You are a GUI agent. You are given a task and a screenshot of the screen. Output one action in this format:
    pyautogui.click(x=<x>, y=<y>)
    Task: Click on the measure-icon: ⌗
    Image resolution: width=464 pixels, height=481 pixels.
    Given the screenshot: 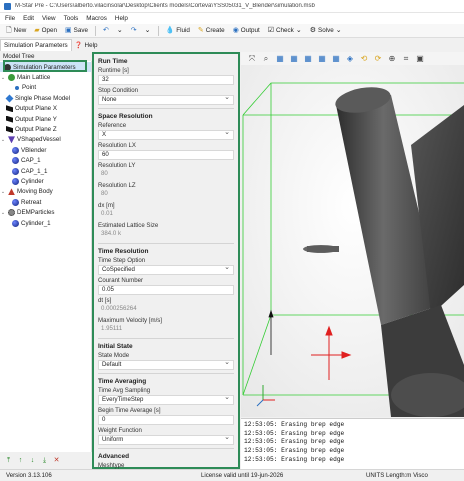 What is the action you would take?
    pyautogui.click(x=406, y=59)
    